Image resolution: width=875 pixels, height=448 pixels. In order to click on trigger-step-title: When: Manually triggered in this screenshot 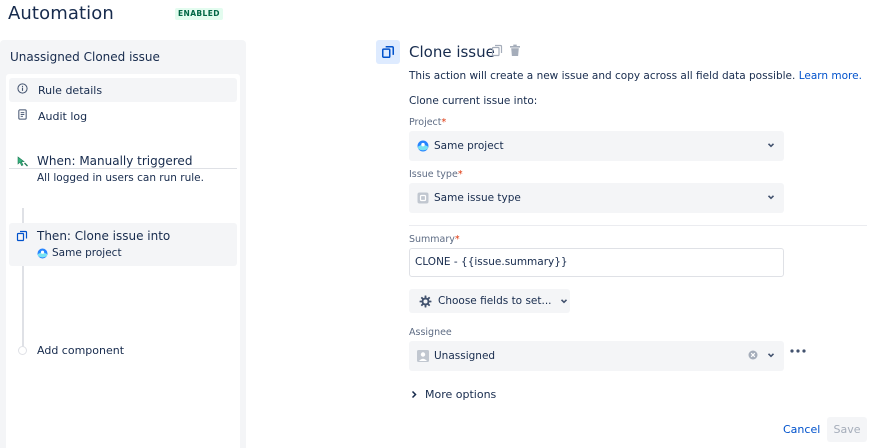, I will do `click(115, 161)`.